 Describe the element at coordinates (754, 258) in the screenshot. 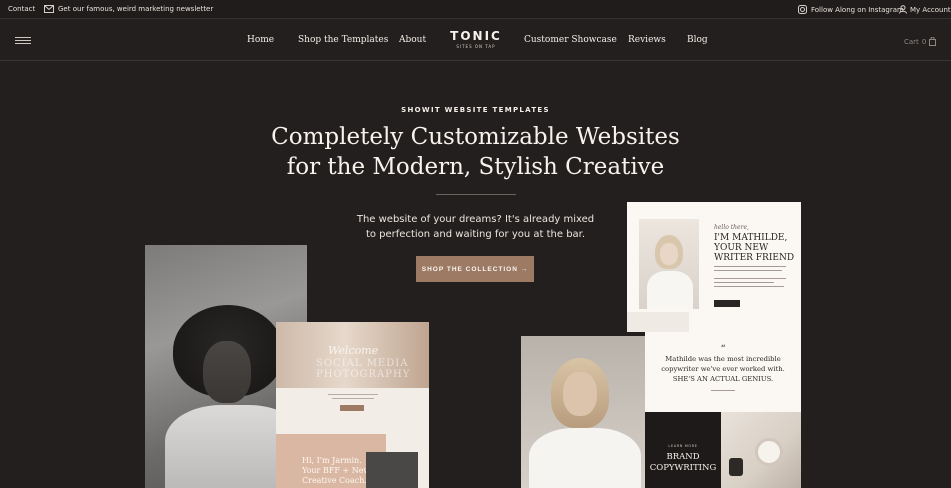

I see `template-right-heading-line-3: WRITER FRIEND` at that location.